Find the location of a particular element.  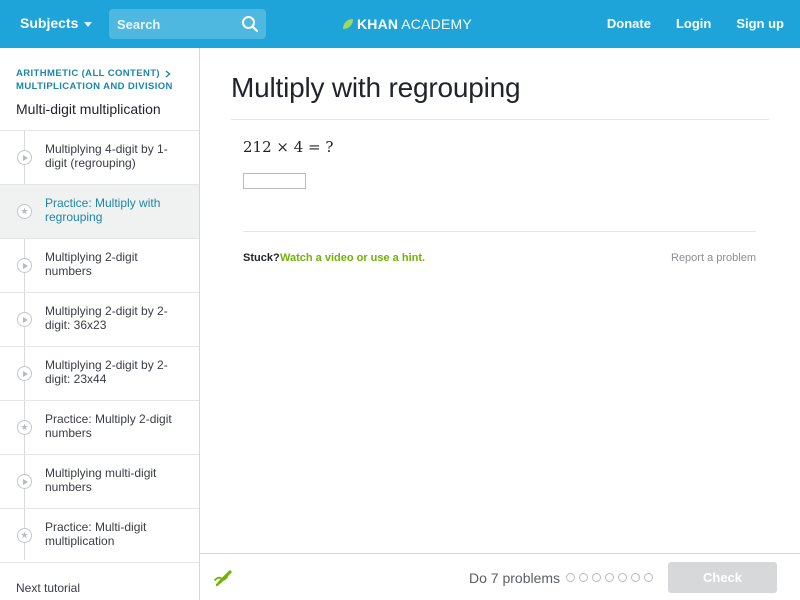

sidebar-item-label: Multiplying 2-digit by 2-digit: 36x23 is located at coordinates (106, 318).